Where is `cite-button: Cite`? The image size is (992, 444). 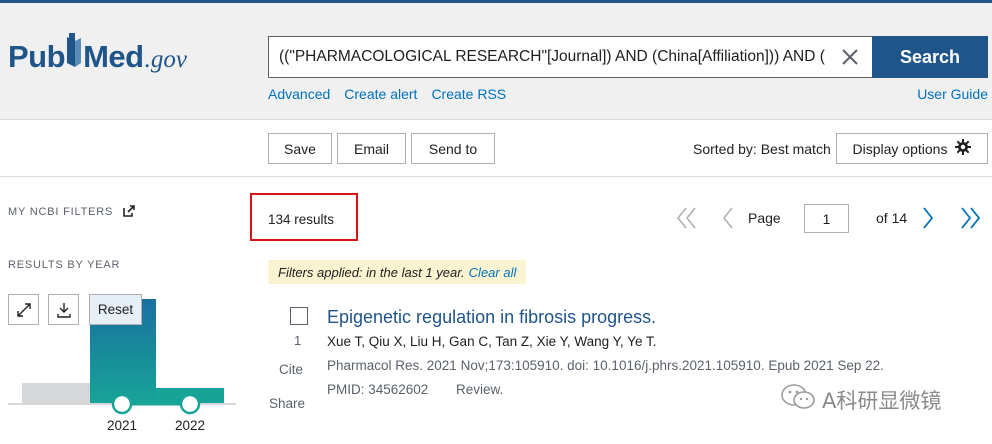 cite-button: Cite is located at coordinates (291, 369).